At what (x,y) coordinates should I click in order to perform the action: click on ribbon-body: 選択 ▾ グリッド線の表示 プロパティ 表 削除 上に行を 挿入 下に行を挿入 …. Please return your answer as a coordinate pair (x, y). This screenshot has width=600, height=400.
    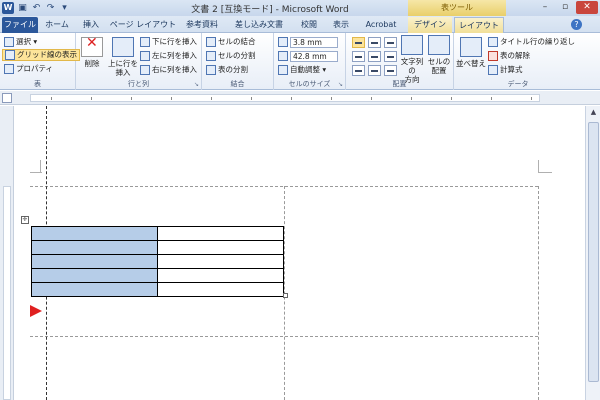
    Looking at the image, I should click on (300, 61).